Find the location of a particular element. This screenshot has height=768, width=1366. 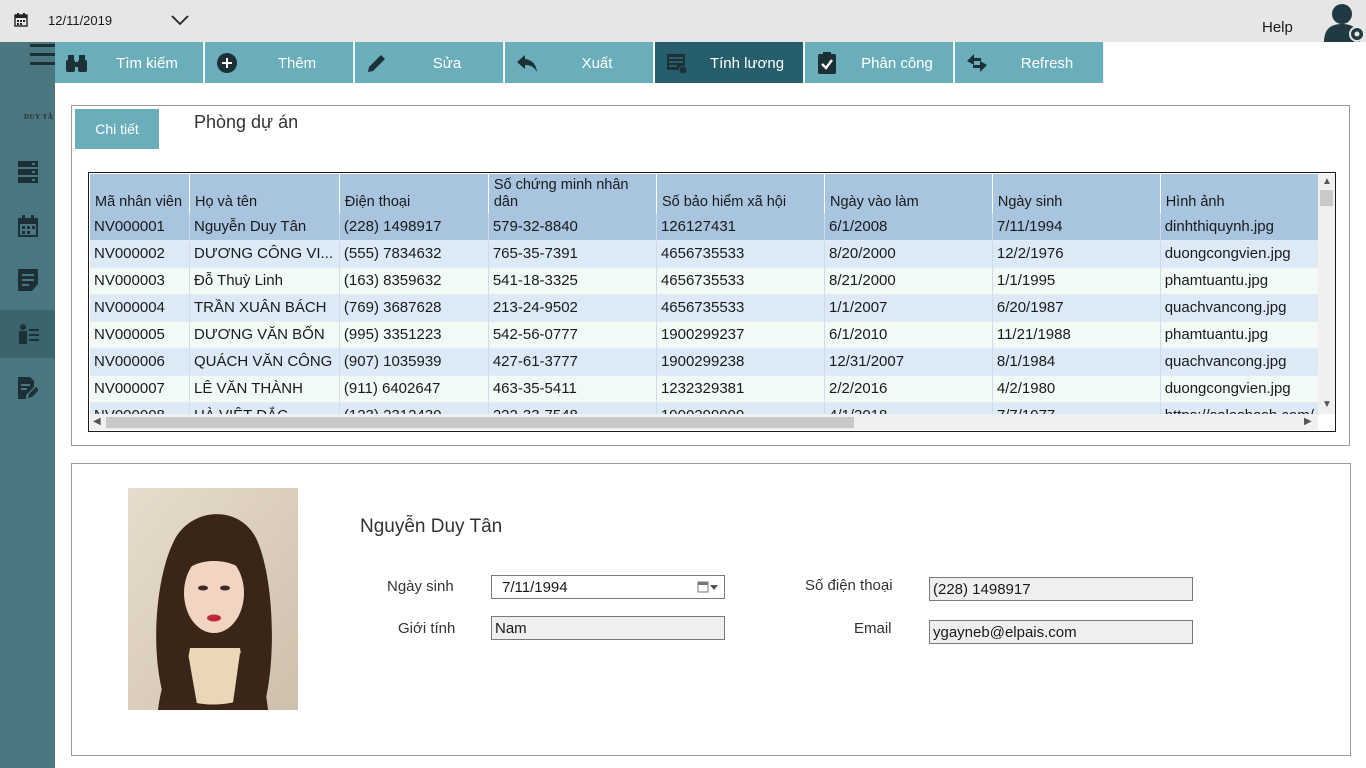

scroll-up-icon: ▲ is located at coordinates (1327, 181).